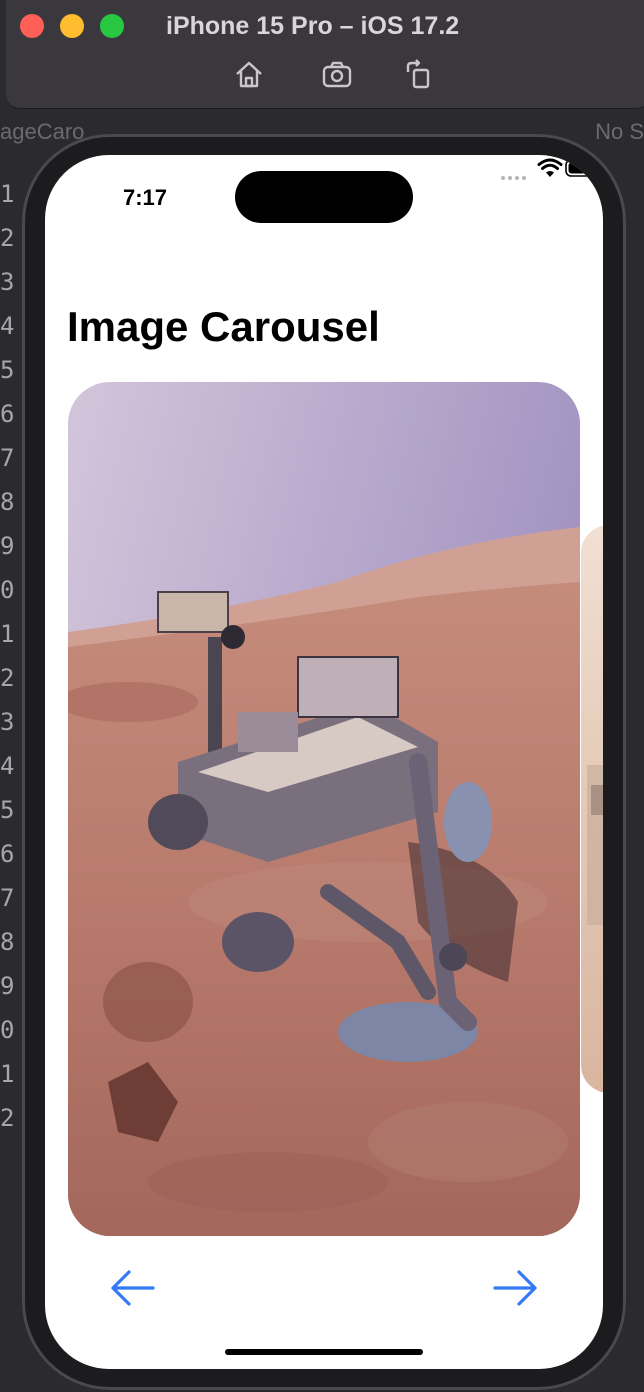 This screenshot has height=1392, width=644. I want to click on arrow-right-icon, so click(515, 1288).